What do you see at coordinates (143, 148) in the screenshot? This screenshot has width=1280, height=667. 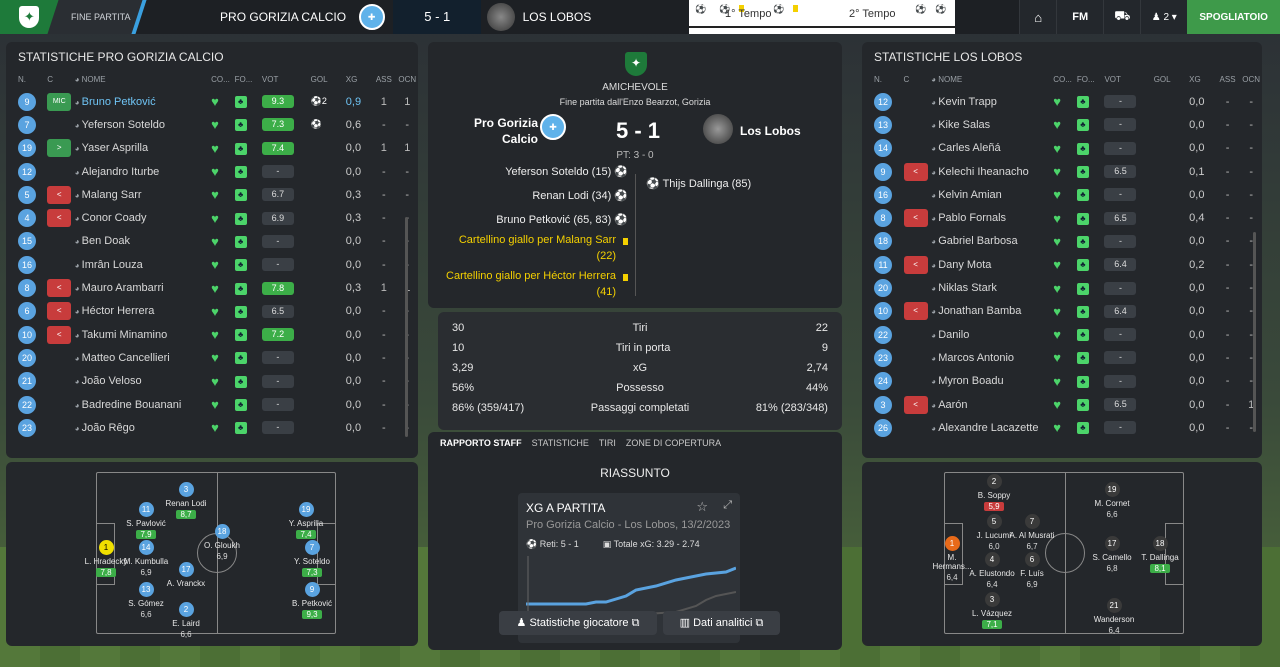 I see `player-name: Yaser Asprilla` at bounding box center [143, 148].